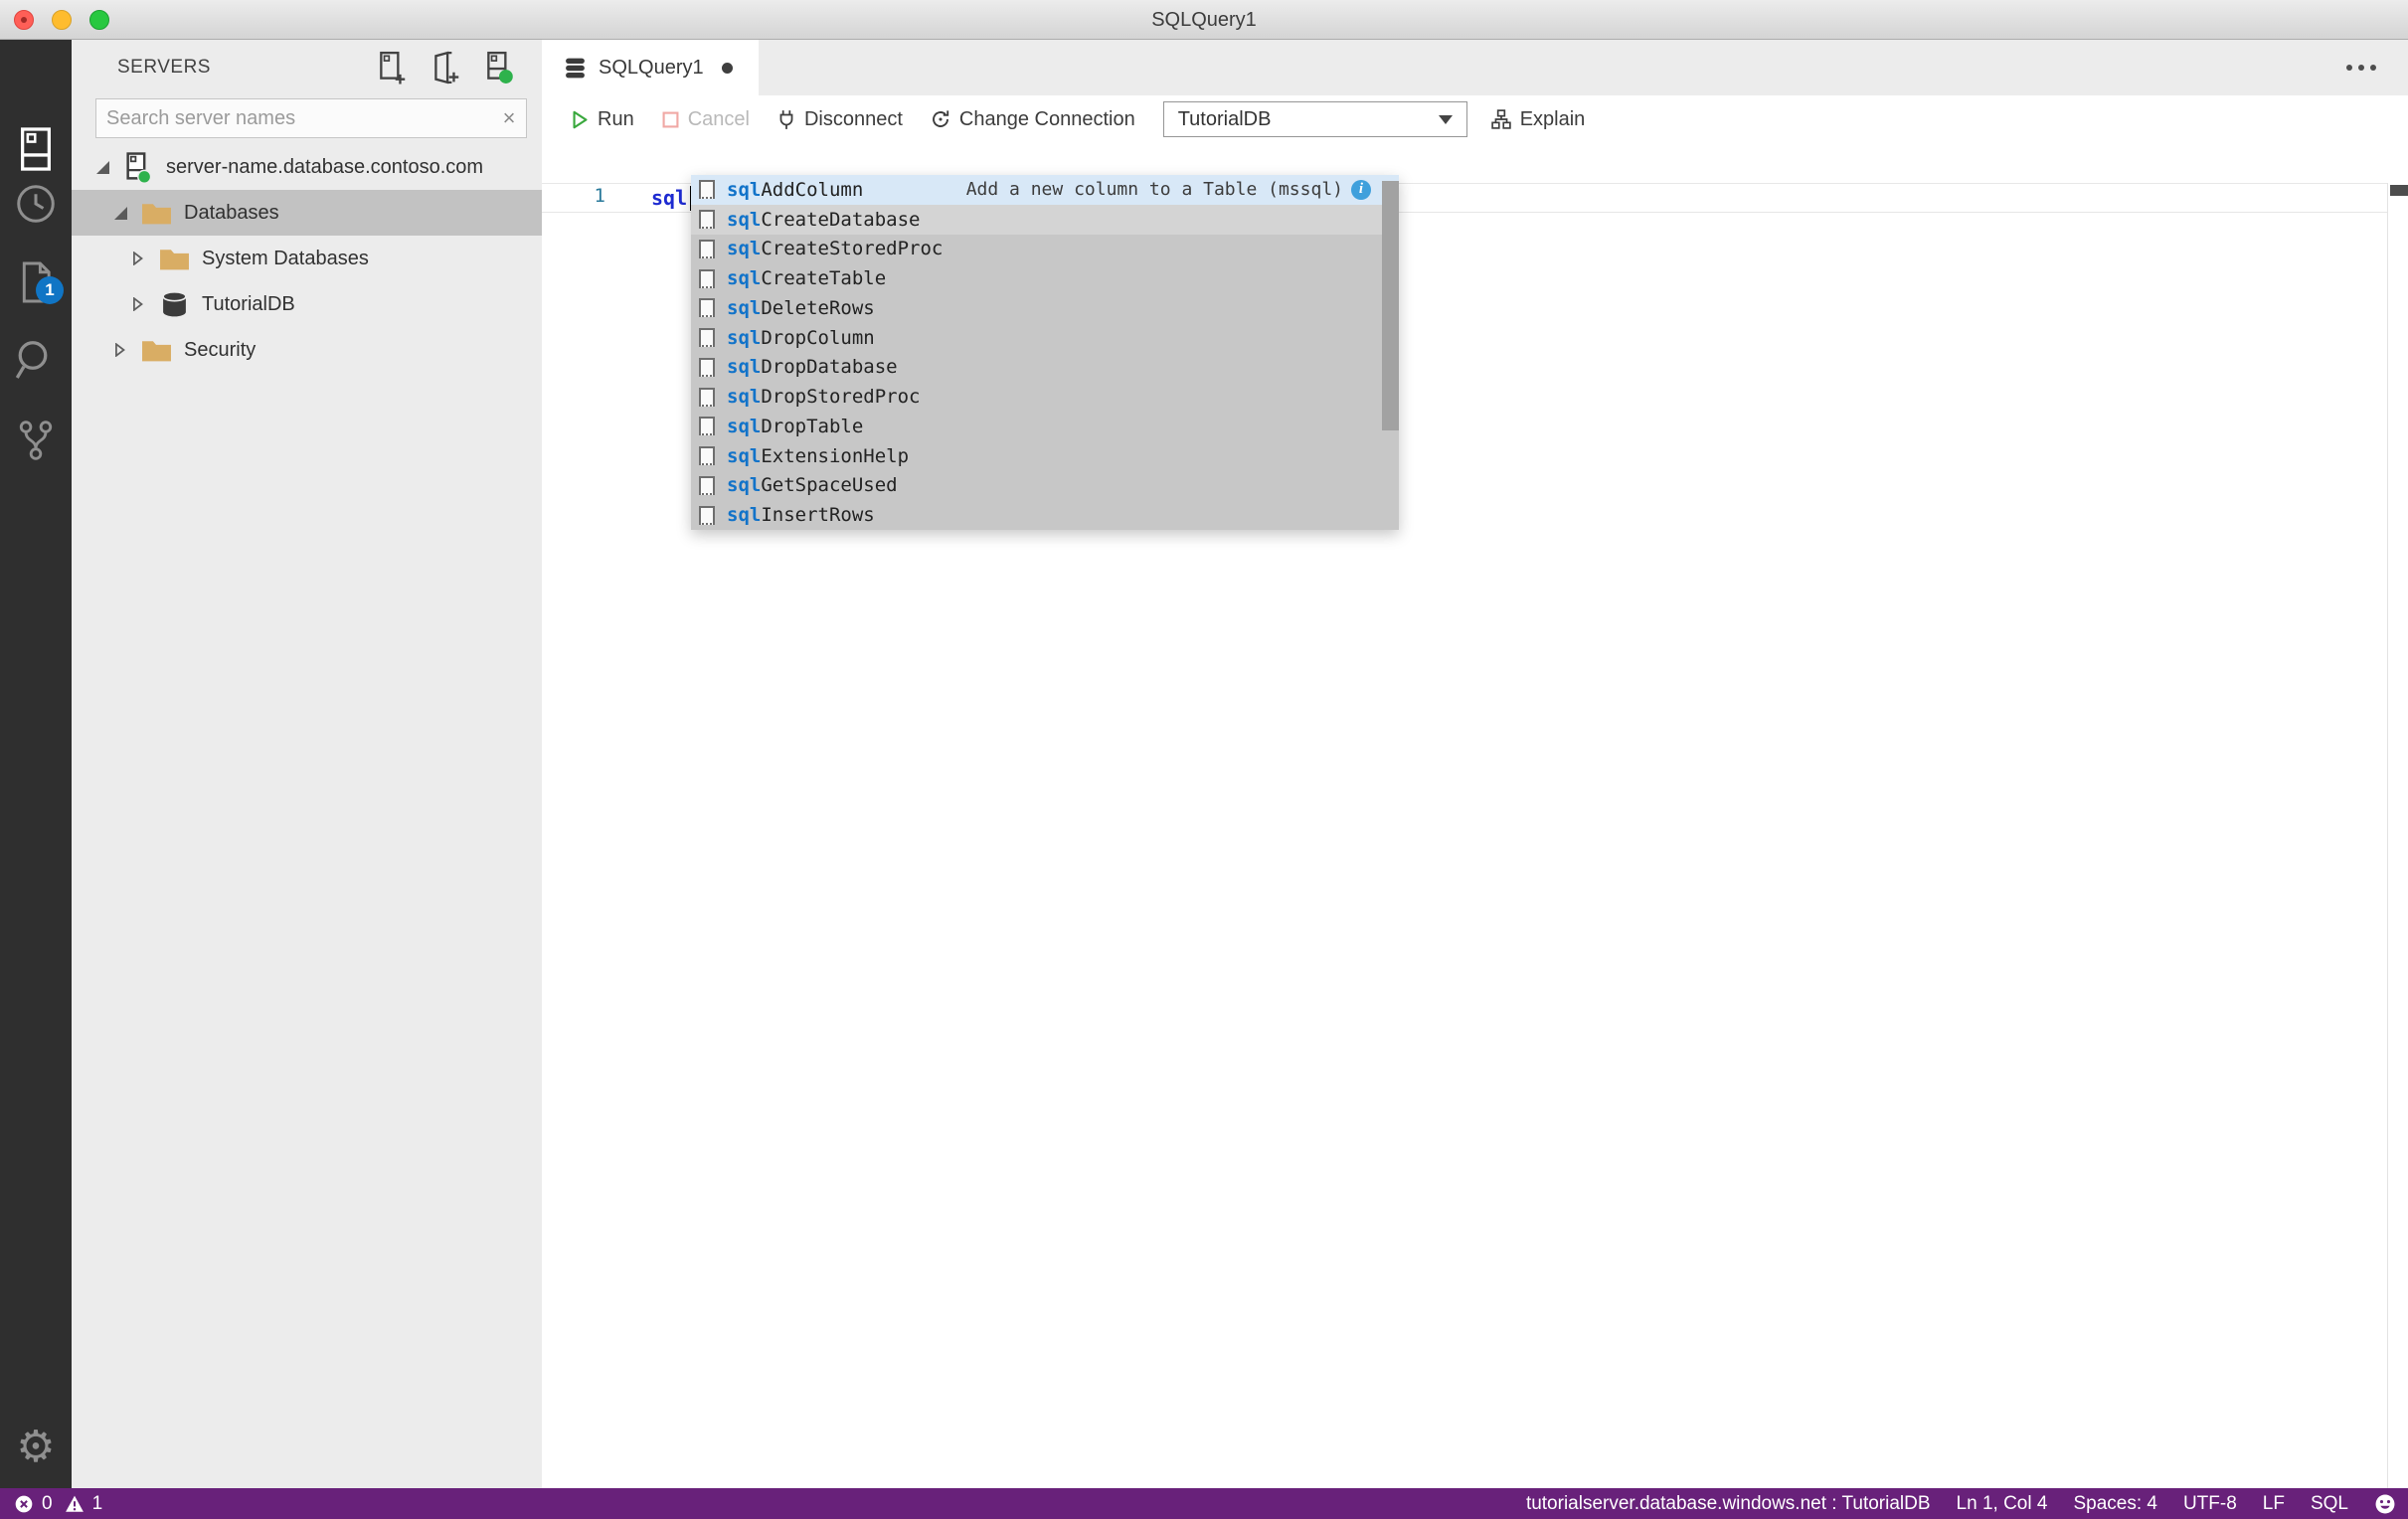 The image size is (2408, 1519). I want to click on unsaved-changes-dot, so click(727, 68).